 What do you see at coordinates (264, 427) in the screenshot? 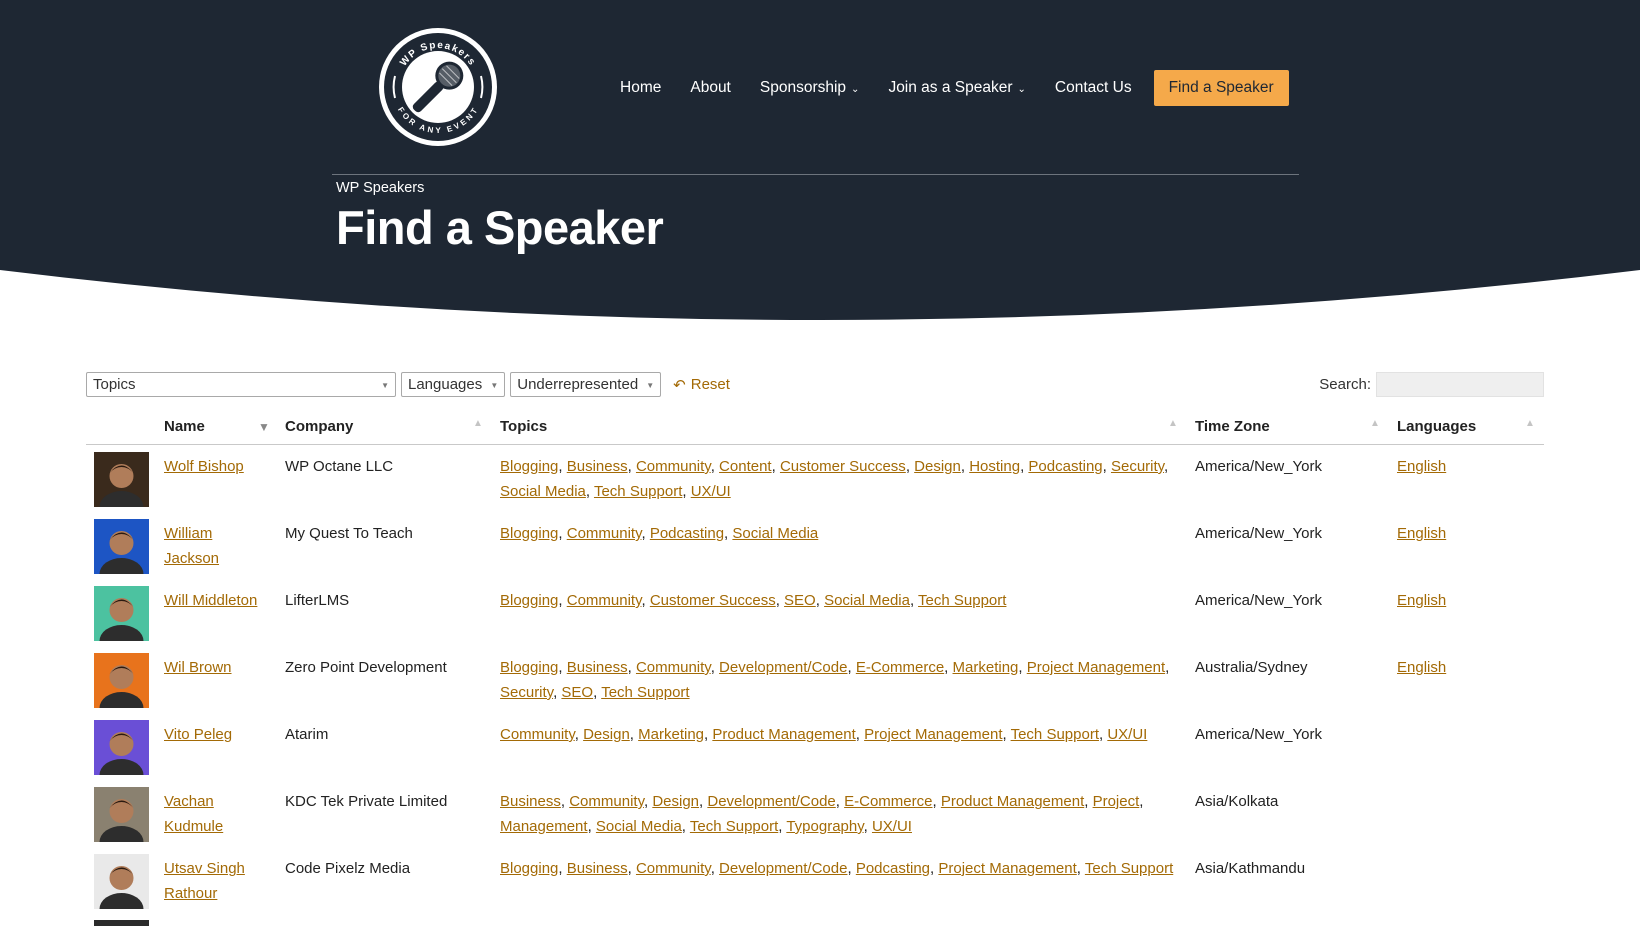
I see `sort-desc-icon: ▼` at bounding box center [264, 427].